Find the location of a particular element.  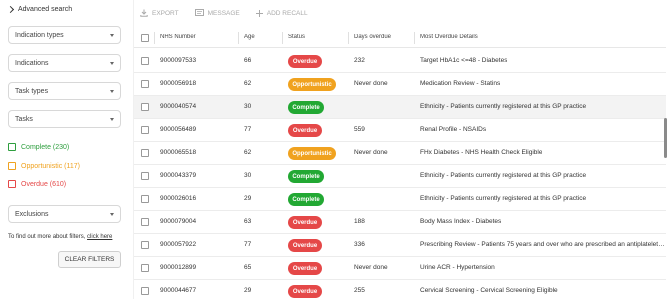

days-overdue-cell: 559 is located at coordinates (359, 129).